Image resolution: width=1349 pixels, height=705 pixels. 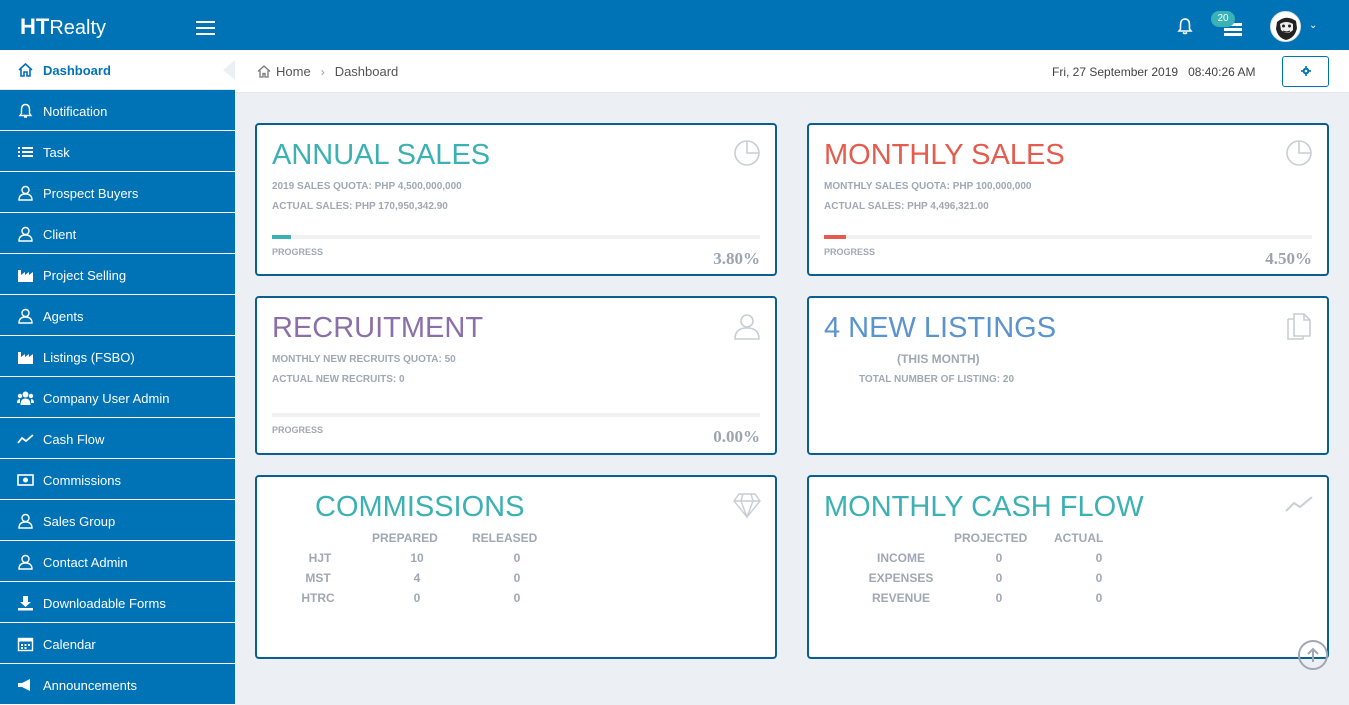 What do you see at coordinates (364, 359) in the screenshot?
I see `recruits-quota: MONTHLY NEW RECRUITS QUOTA: 50` at bounding box center [364, 359].